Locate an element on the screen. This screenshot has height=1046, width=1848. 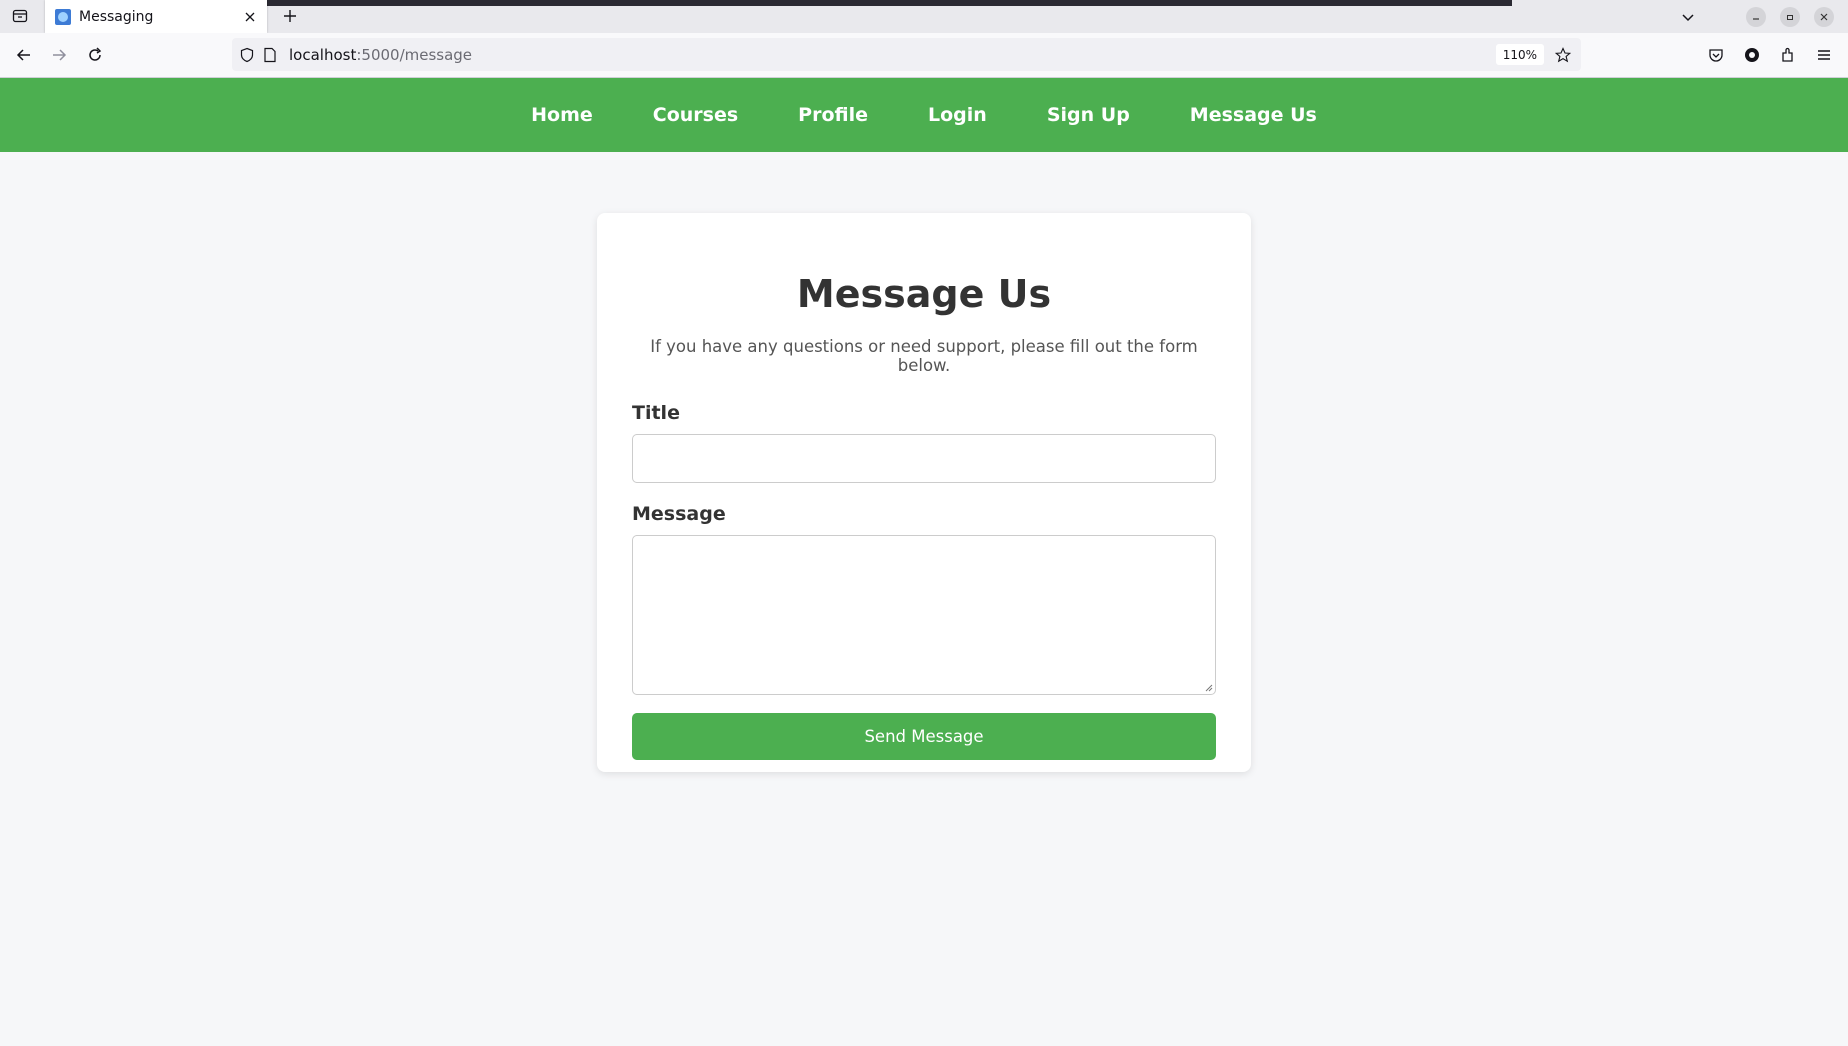
bookmark-star-icon is located at coordinates (1563, 55).